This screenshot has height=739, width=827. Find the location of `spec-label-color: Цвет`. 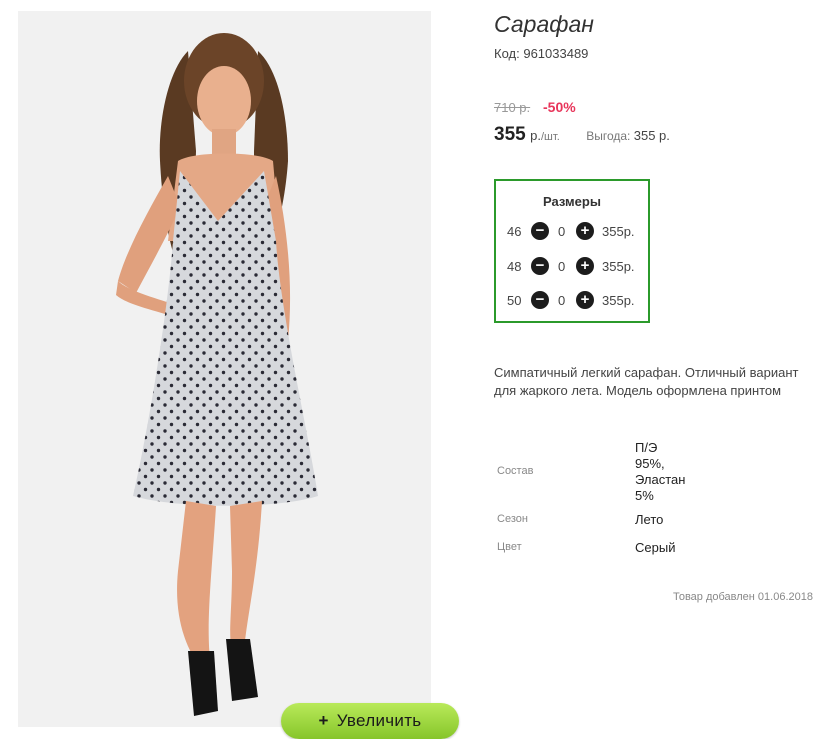

spec-label-color: Цвет is located at coordinates (509, 547).